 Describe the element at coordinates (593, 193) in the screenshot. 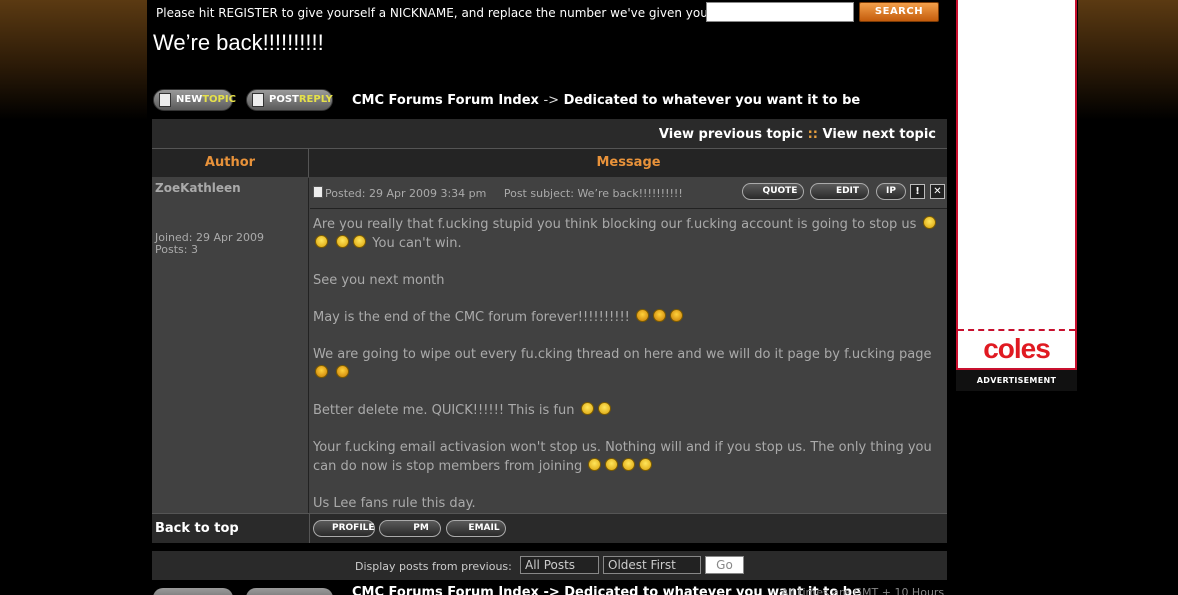

I see `post-subject: Post subject: We’re back!!!!!!!!!!` at that location.